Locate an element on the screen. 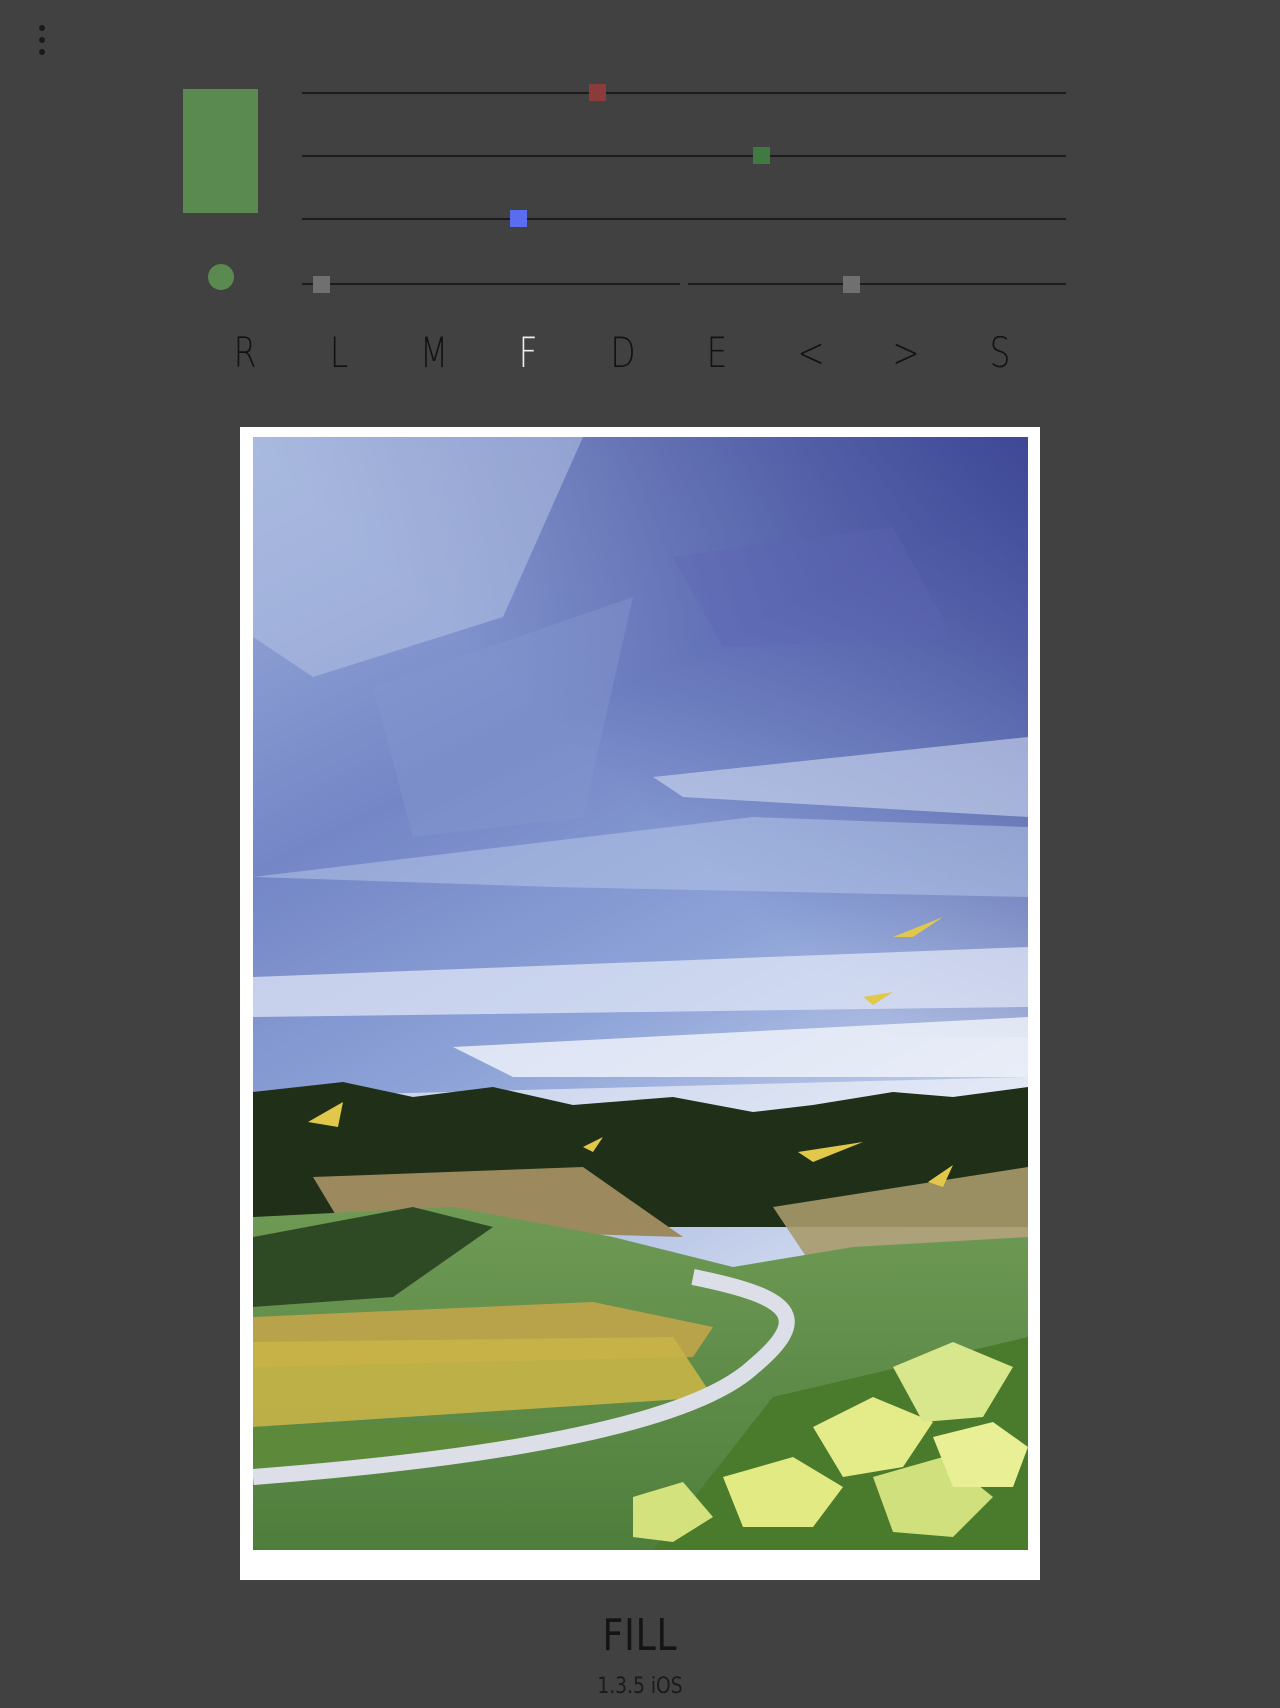  brush-size-slider-knob is located at coordinates (321, 284).